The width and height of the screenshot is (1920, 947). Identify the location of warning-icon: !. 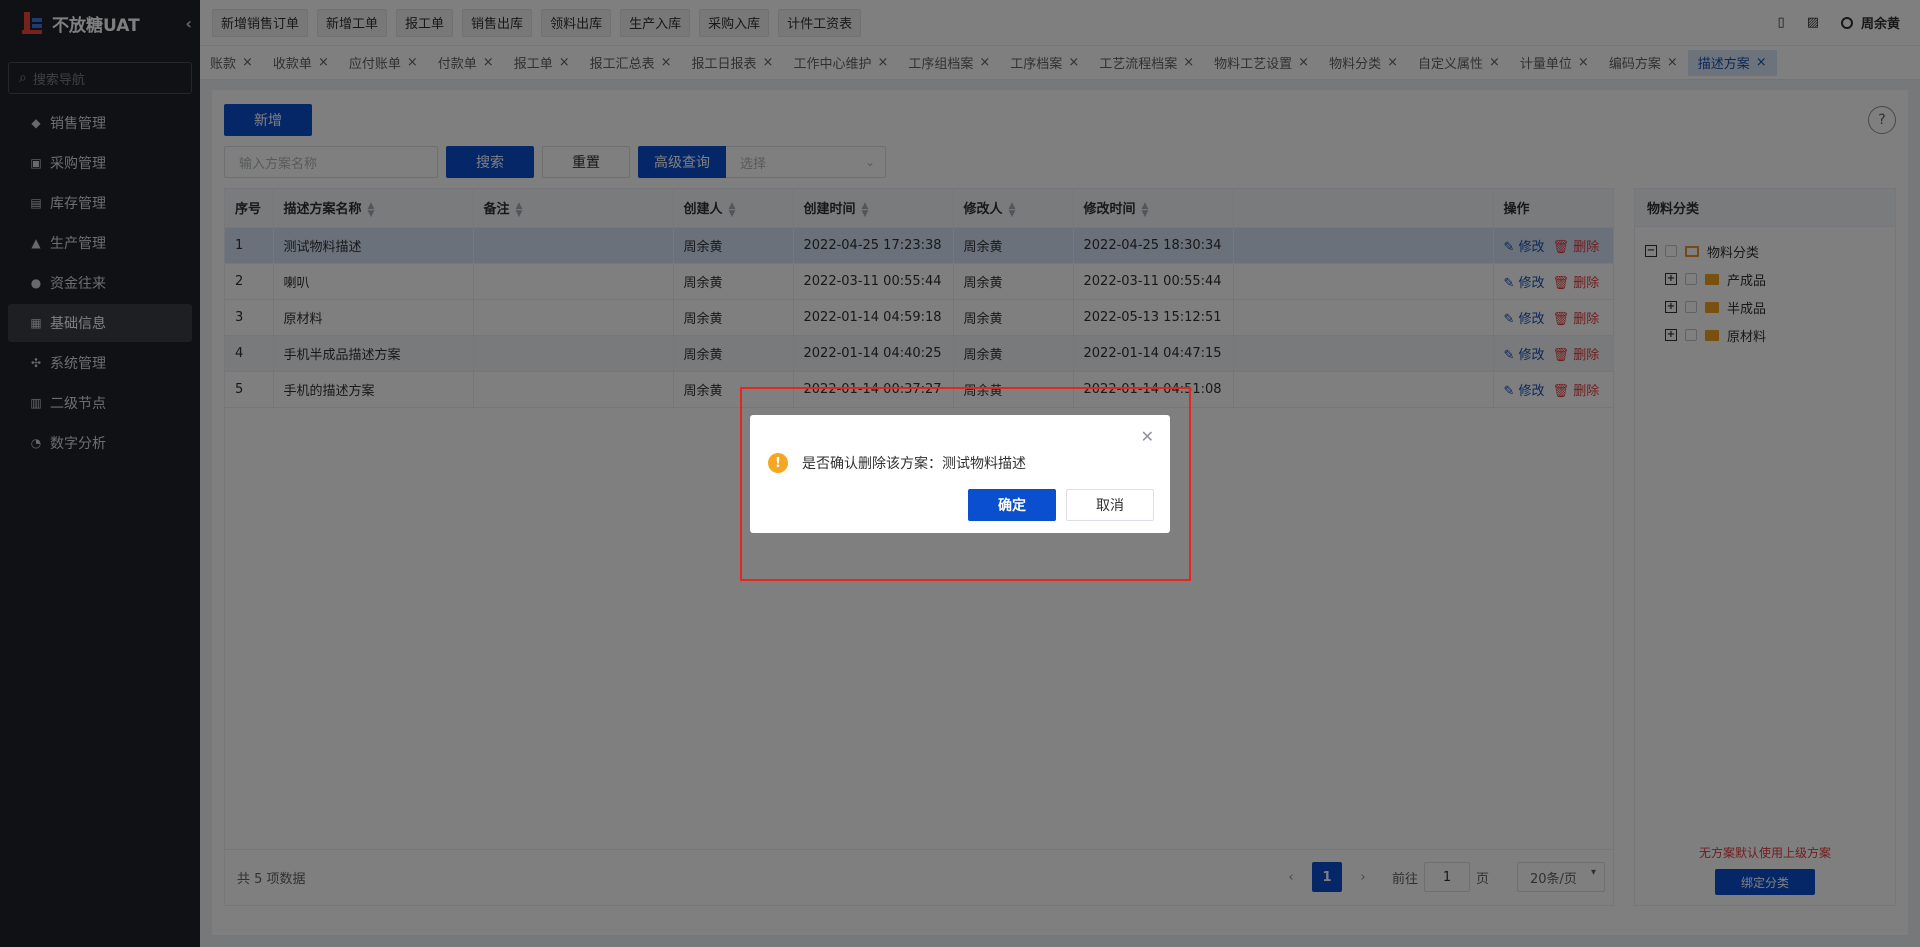
(778, 463).